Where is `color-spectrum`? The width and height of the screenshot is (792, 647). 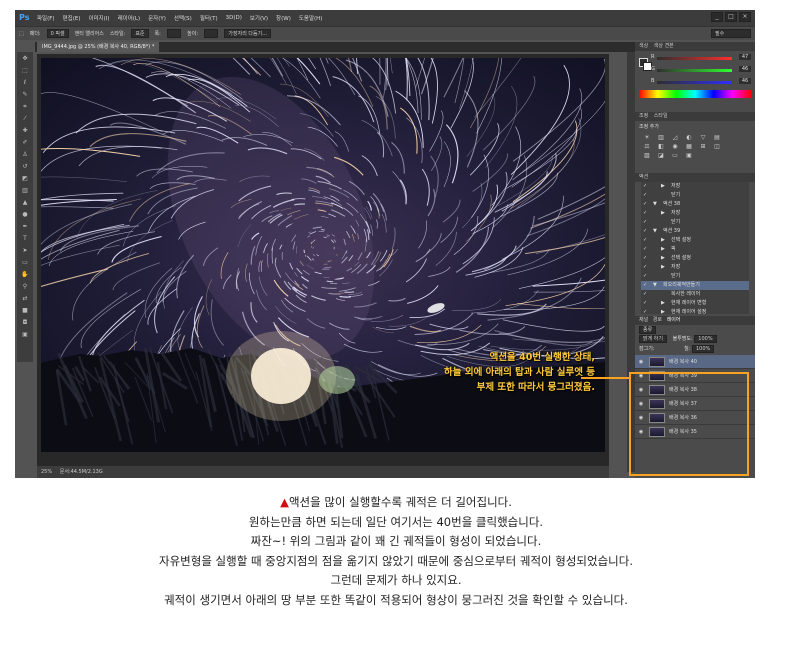
color-spectrum is located at coordinates (695, 94).